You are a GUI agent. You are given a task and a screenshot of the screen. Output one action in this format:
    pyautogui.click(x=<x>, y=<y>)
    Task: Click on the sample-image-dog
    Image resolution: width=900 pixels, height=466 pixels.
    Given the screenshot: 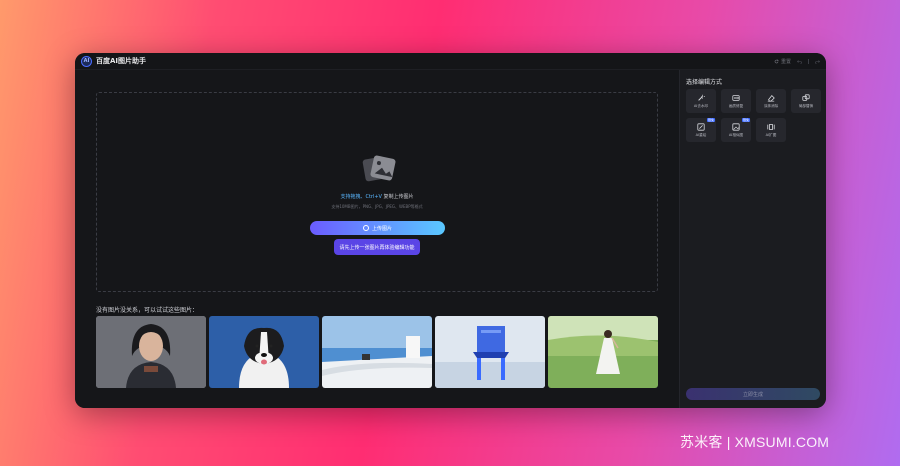 What is the action you would take?
    pyautogui.click(x=264, y=352)
    